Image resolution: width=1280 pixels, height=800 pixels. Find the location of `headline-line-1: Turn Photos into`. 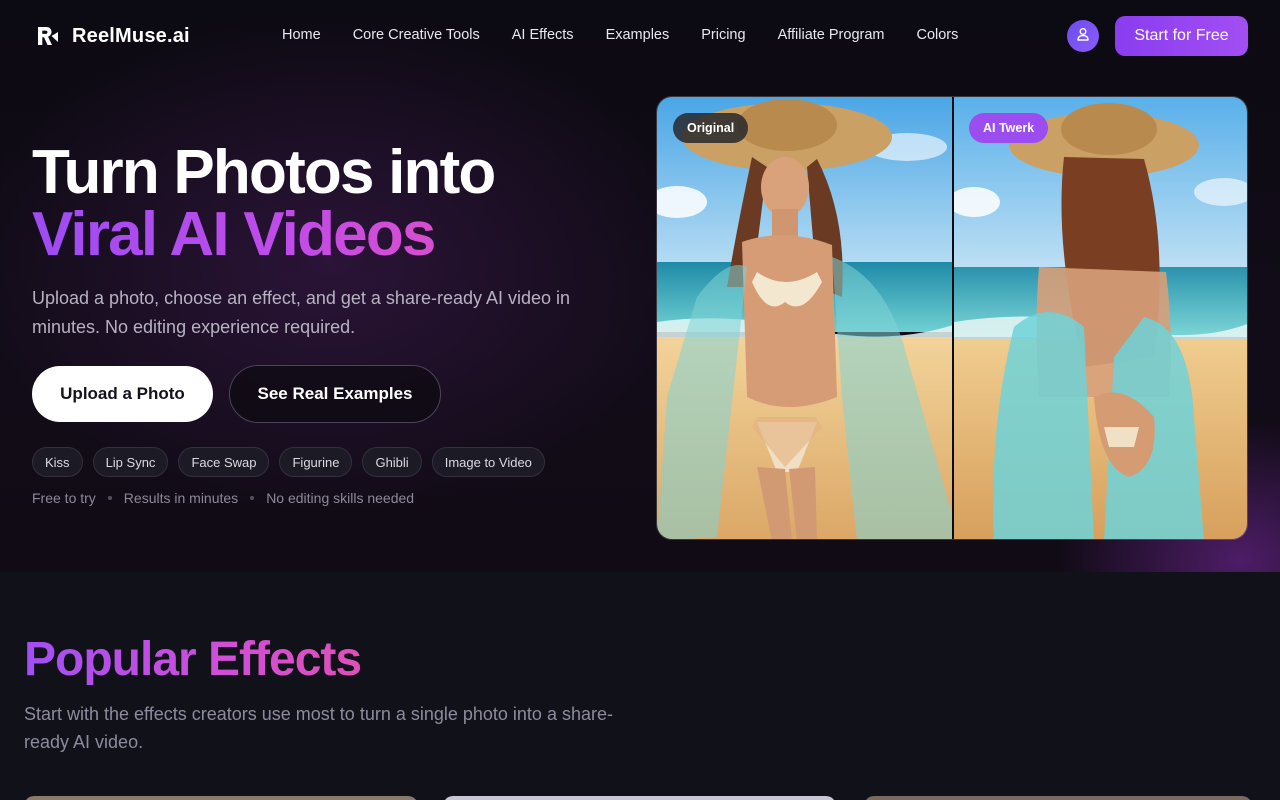

headline-line-1: Turn Photos into is located at coordinates (264, 172).